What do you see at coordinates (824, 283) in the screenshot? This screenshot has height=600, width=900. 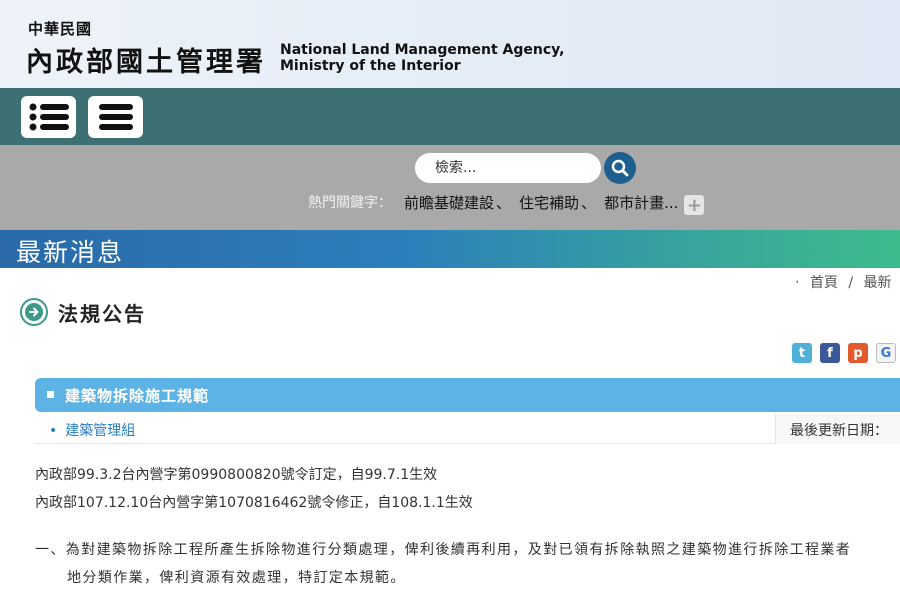 I see `breadcrumb-home: 首頁` at bounding box center [824, 283].